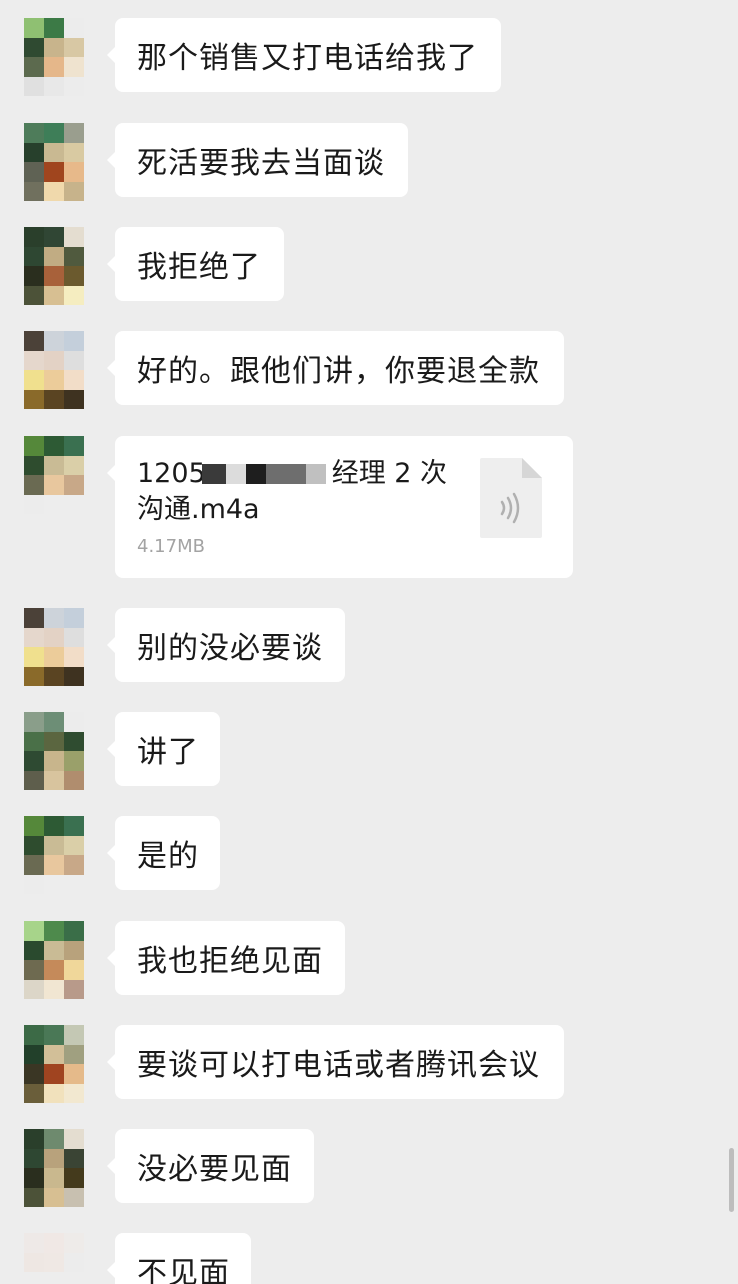 The width and height of the screenshot is (738, 1284). What do you see at coordinates (335, 368) in the screenshot?
I see `message-bubble: 好的。跟他们讲，你要退全款` at bounding box center [335, 368].